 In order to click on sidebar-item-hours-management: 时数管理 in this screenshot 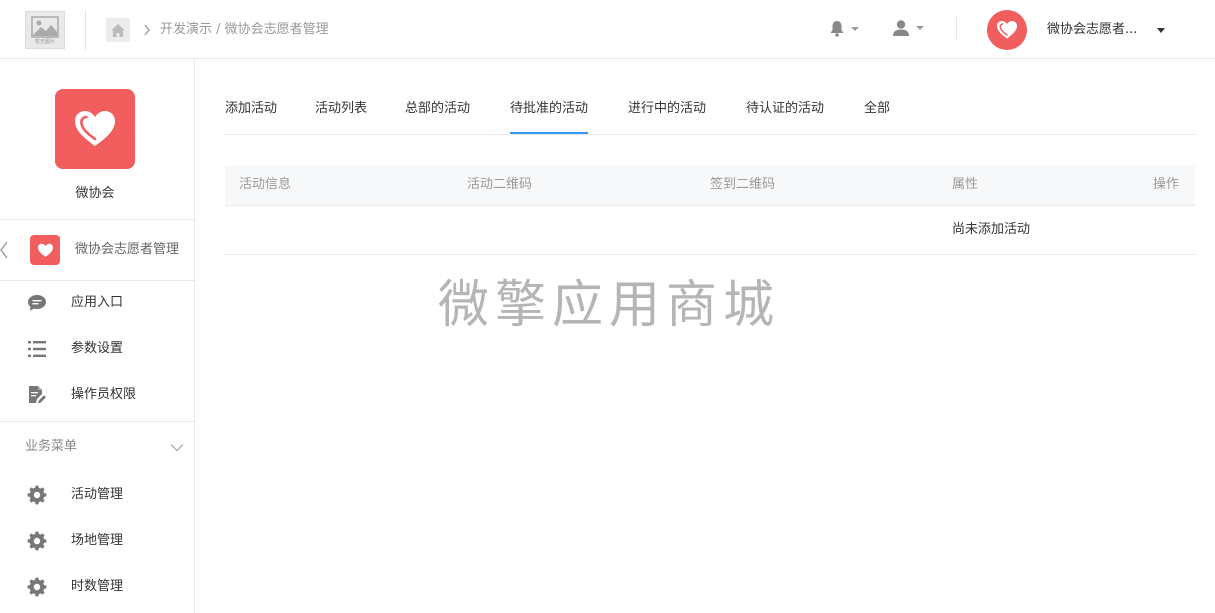, I will do `click(97, 587)`.